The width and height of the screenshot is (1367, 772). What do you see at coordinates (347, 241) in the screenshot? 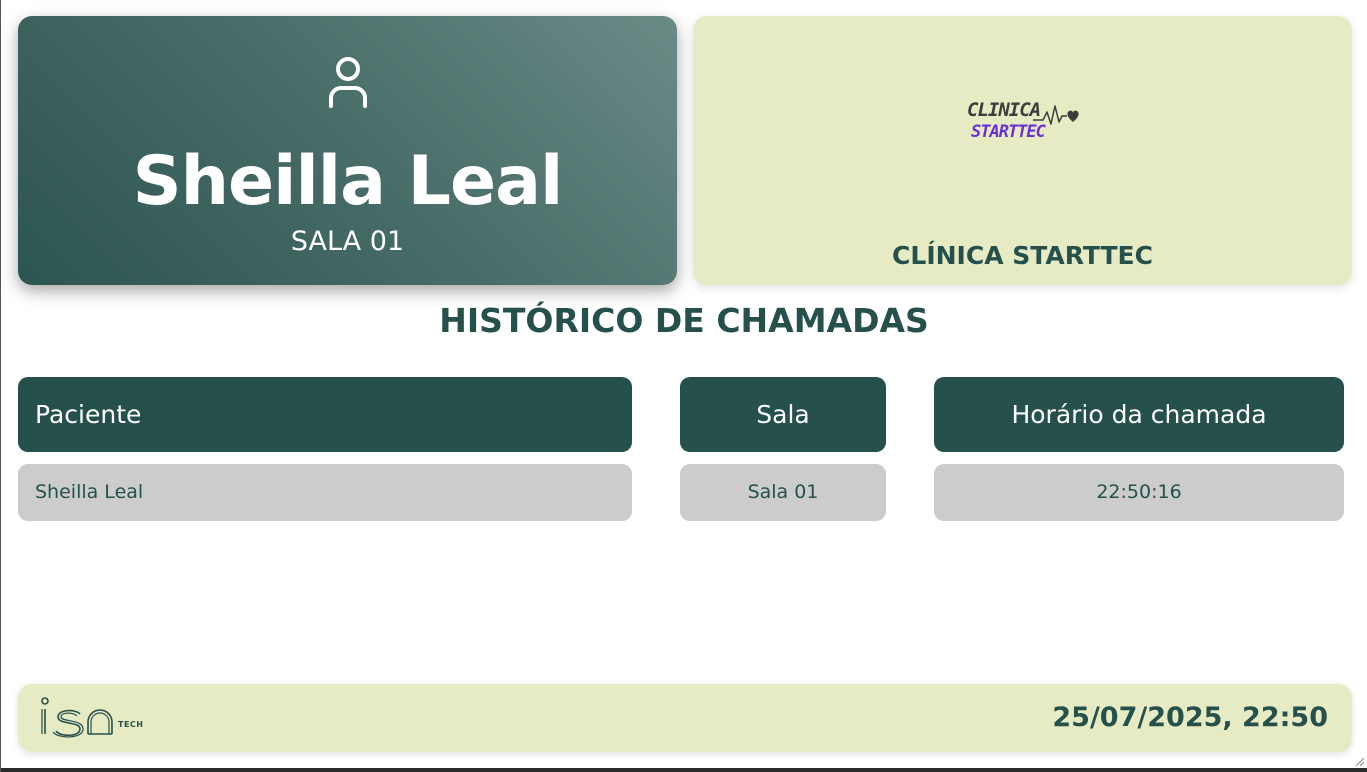
I see `current-room: SALA 01` at bounding box center [347, 241].